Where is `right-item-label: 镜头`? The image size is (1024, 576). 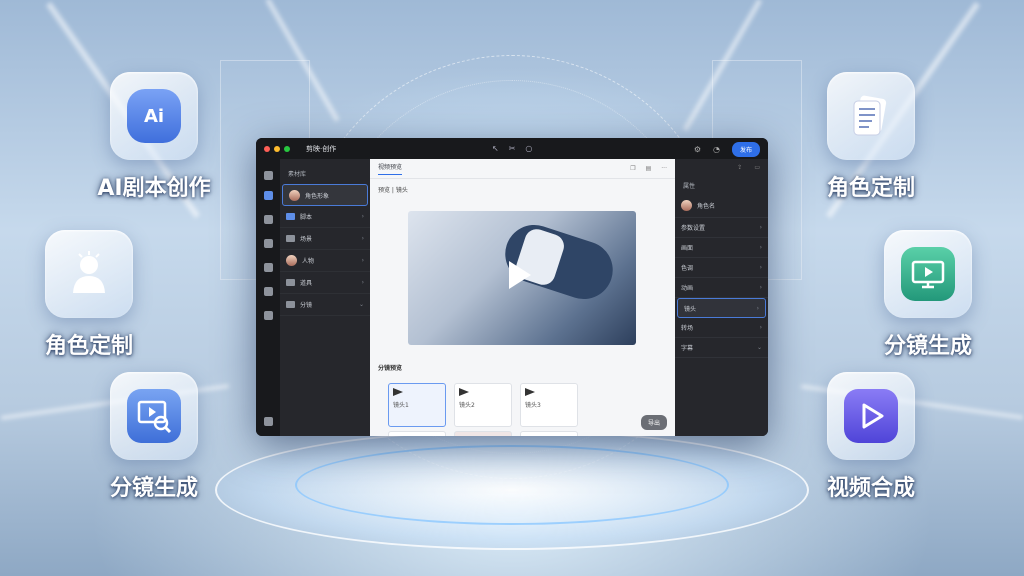
right-item-label: 镜头 is located at coordinates (690, 309).